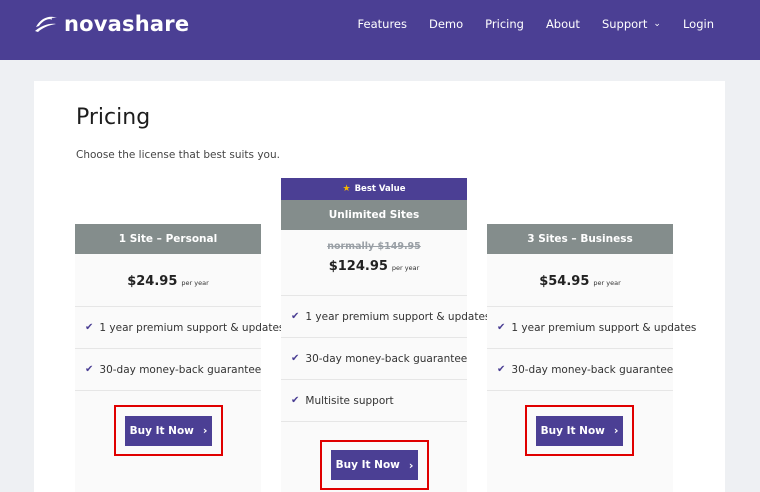 The image size is (760, 492). I want to click on nav-login: Login, so click(698, 24).